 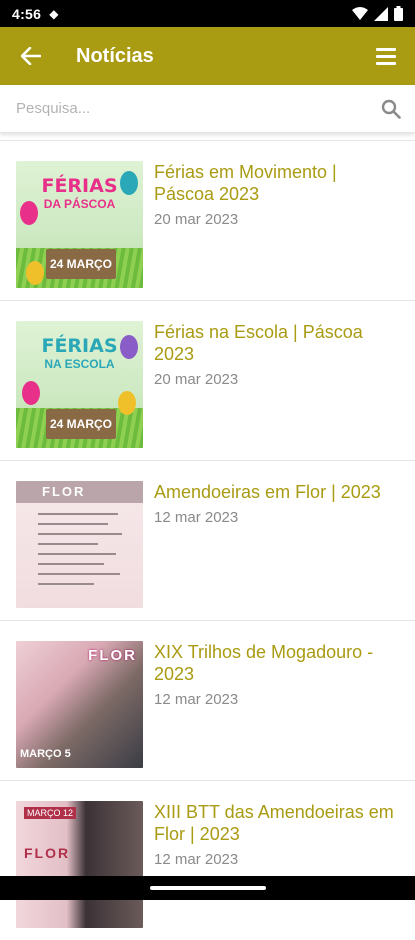 I want to click on wifi-icon, so click(x=360, y=13).